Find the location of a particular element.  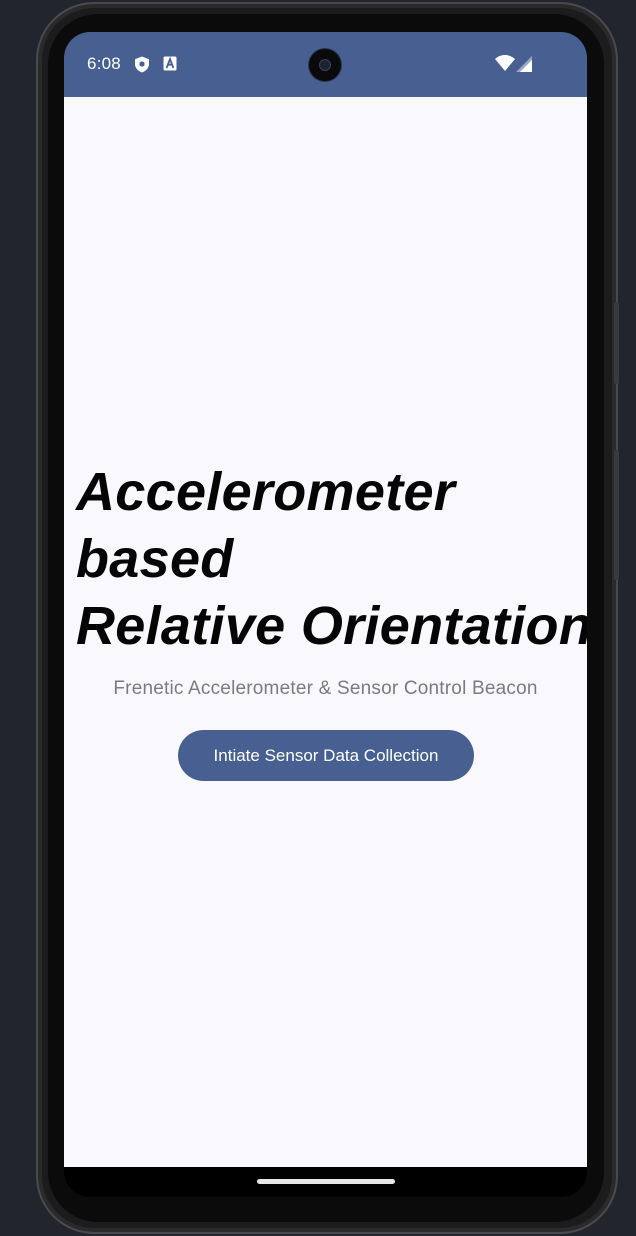

front-camera is located at coordinates (325, 65).